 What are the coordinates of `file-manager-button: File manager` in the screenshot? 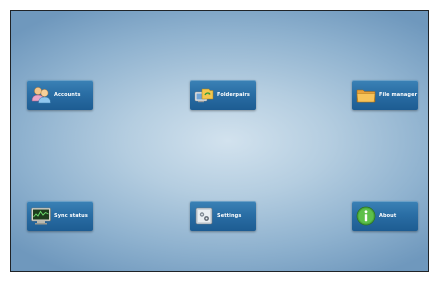 It's located at (385, 95).